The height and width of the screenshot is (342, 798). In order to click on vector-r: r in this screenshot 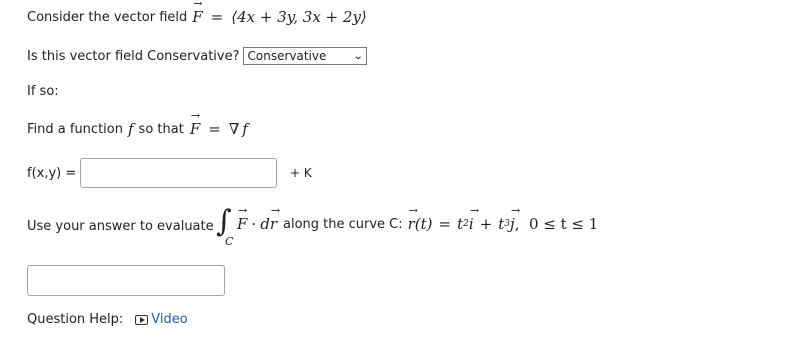, I will do `click(275, 218)`.